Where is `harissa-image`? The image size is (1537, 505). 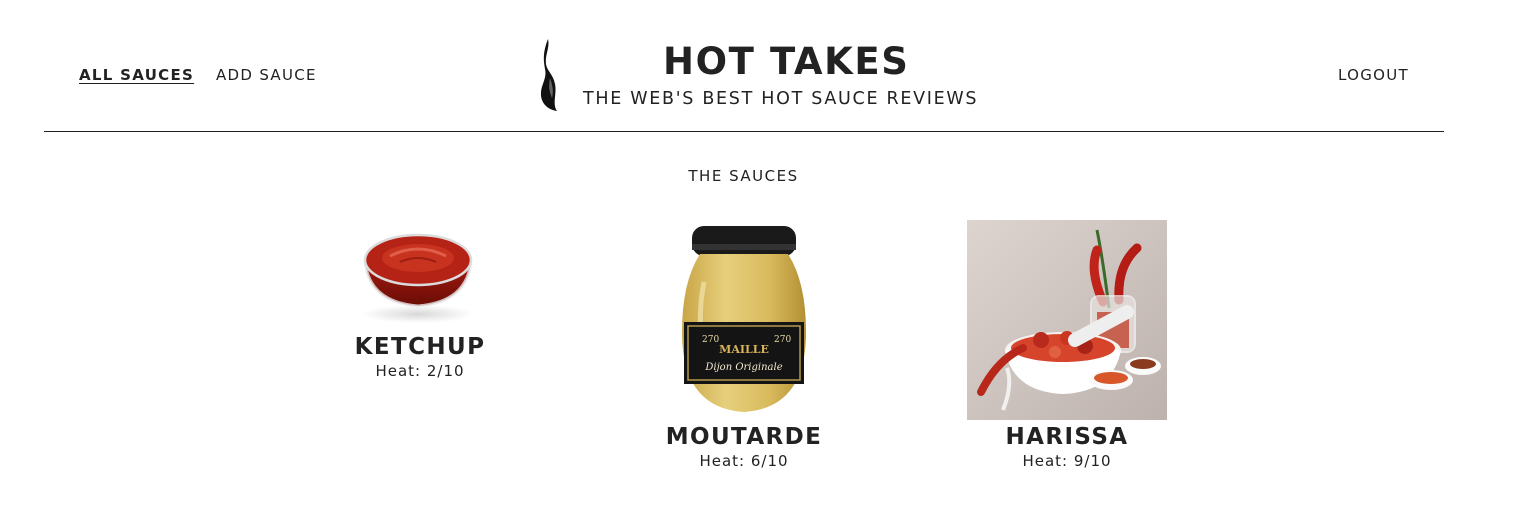
harissa-image is located at coordinates (1067, 322).